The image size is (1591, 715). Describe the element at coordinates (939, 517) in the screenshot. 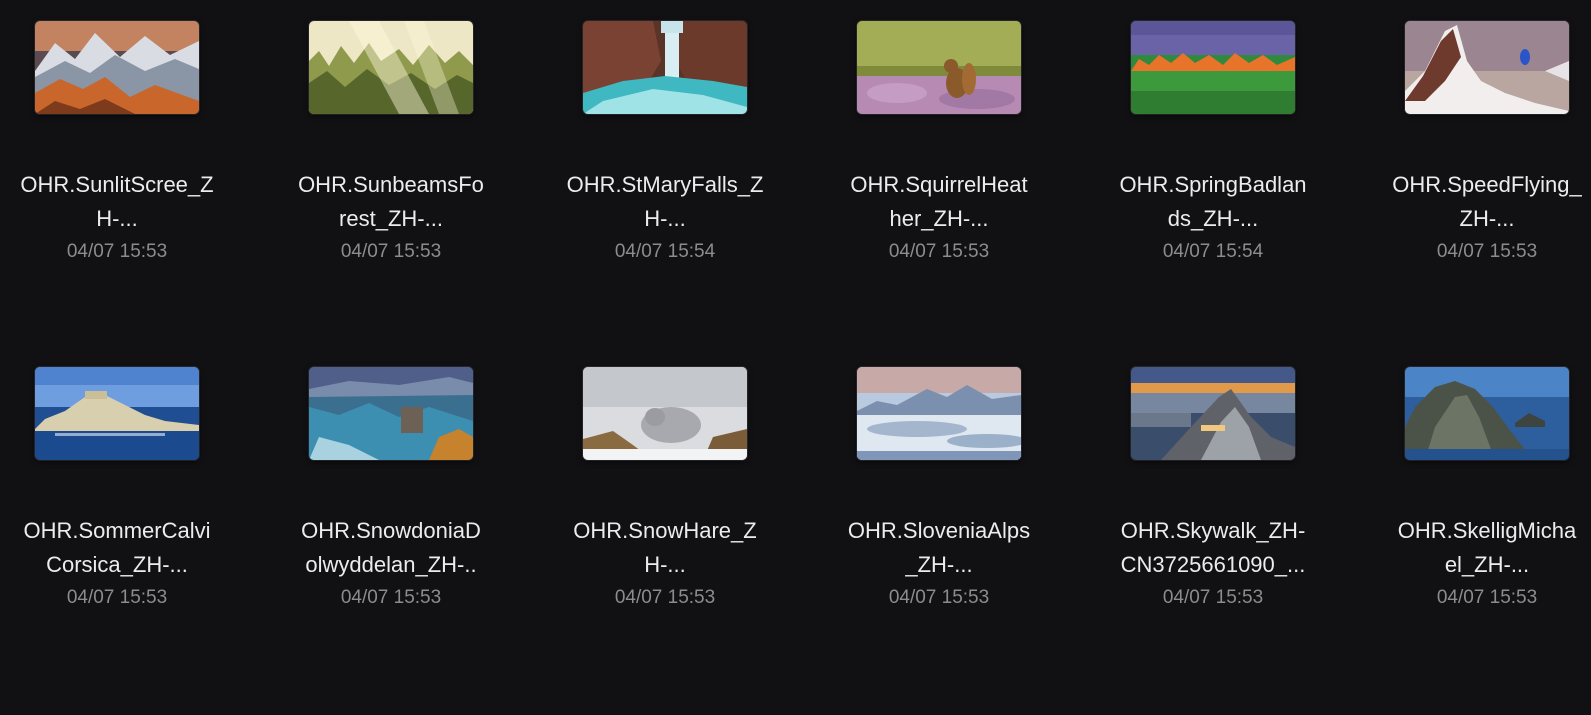

I see `file-tile: OHR.SloveniaAlps _ZH-... 04/07 15:53` at that location.